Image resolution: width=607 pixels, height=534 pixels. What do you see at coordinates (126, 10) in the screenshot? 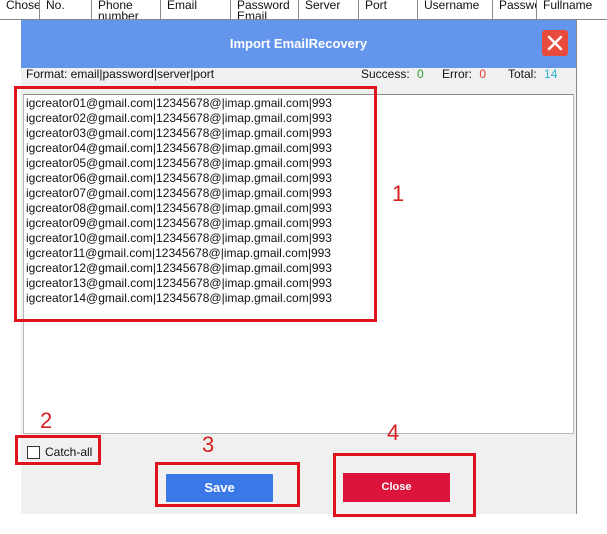
I see `column-header-phone-number: Phone number` at bounding box center [126, 10].